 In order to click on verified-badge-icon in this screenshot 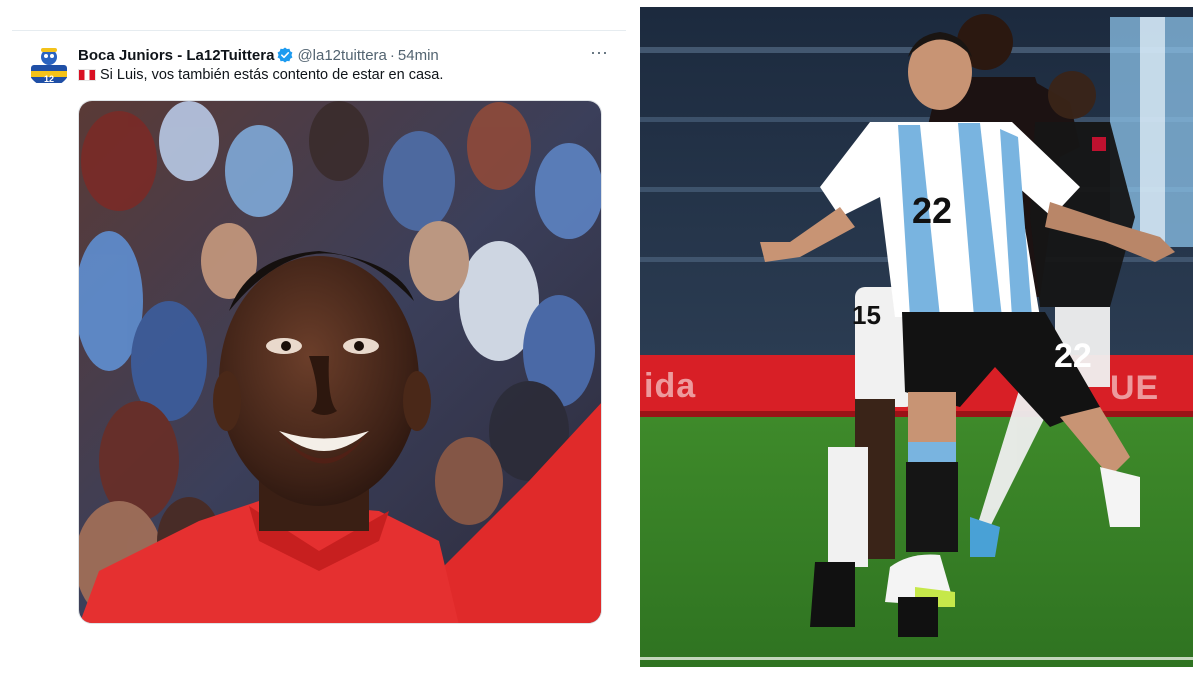, I will do `click(285, 55)`.